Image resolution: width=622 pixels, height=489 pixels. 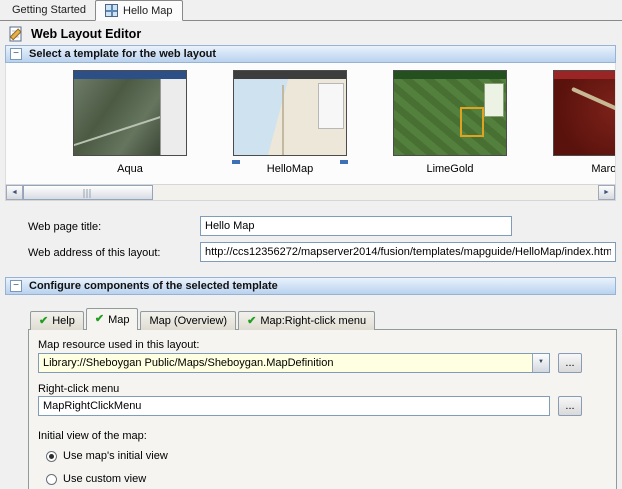 I want to click on template-item-aqua: Aqua, so click(x=130, y=122).